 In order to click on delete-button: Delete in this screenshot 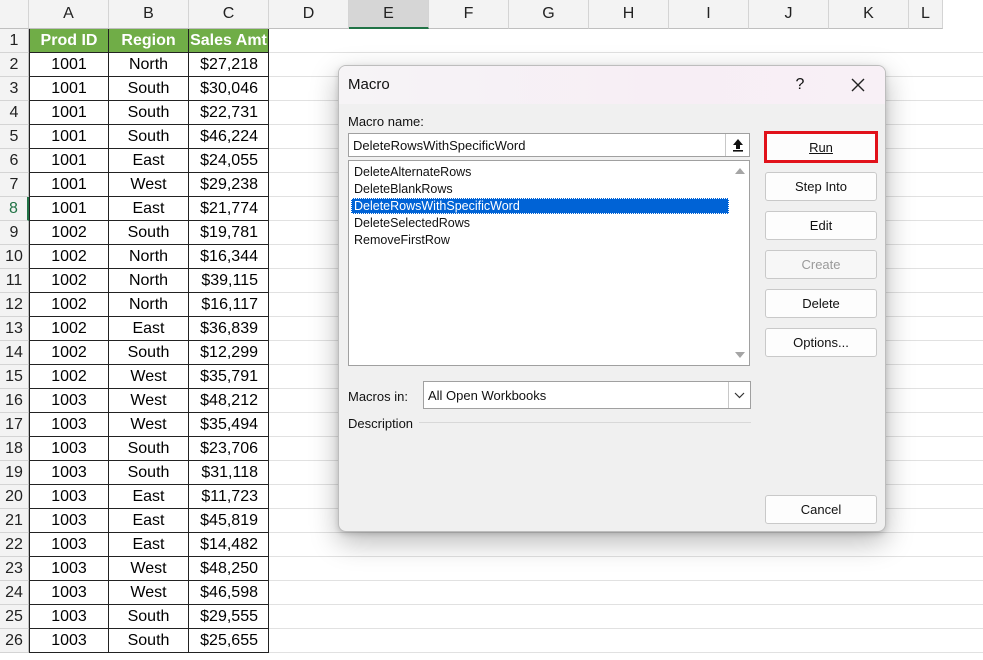, I will do `click(821, 303)`.